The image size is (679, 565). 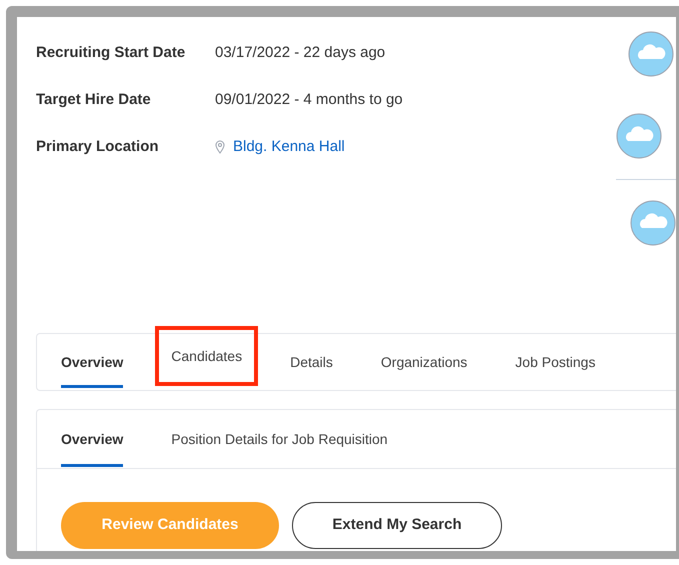 What do you see at coordinates (300, 52) in the screenshot?
I see `field-value: 03/17/2022 - 22 days ago` at bounding box center [300, 52].